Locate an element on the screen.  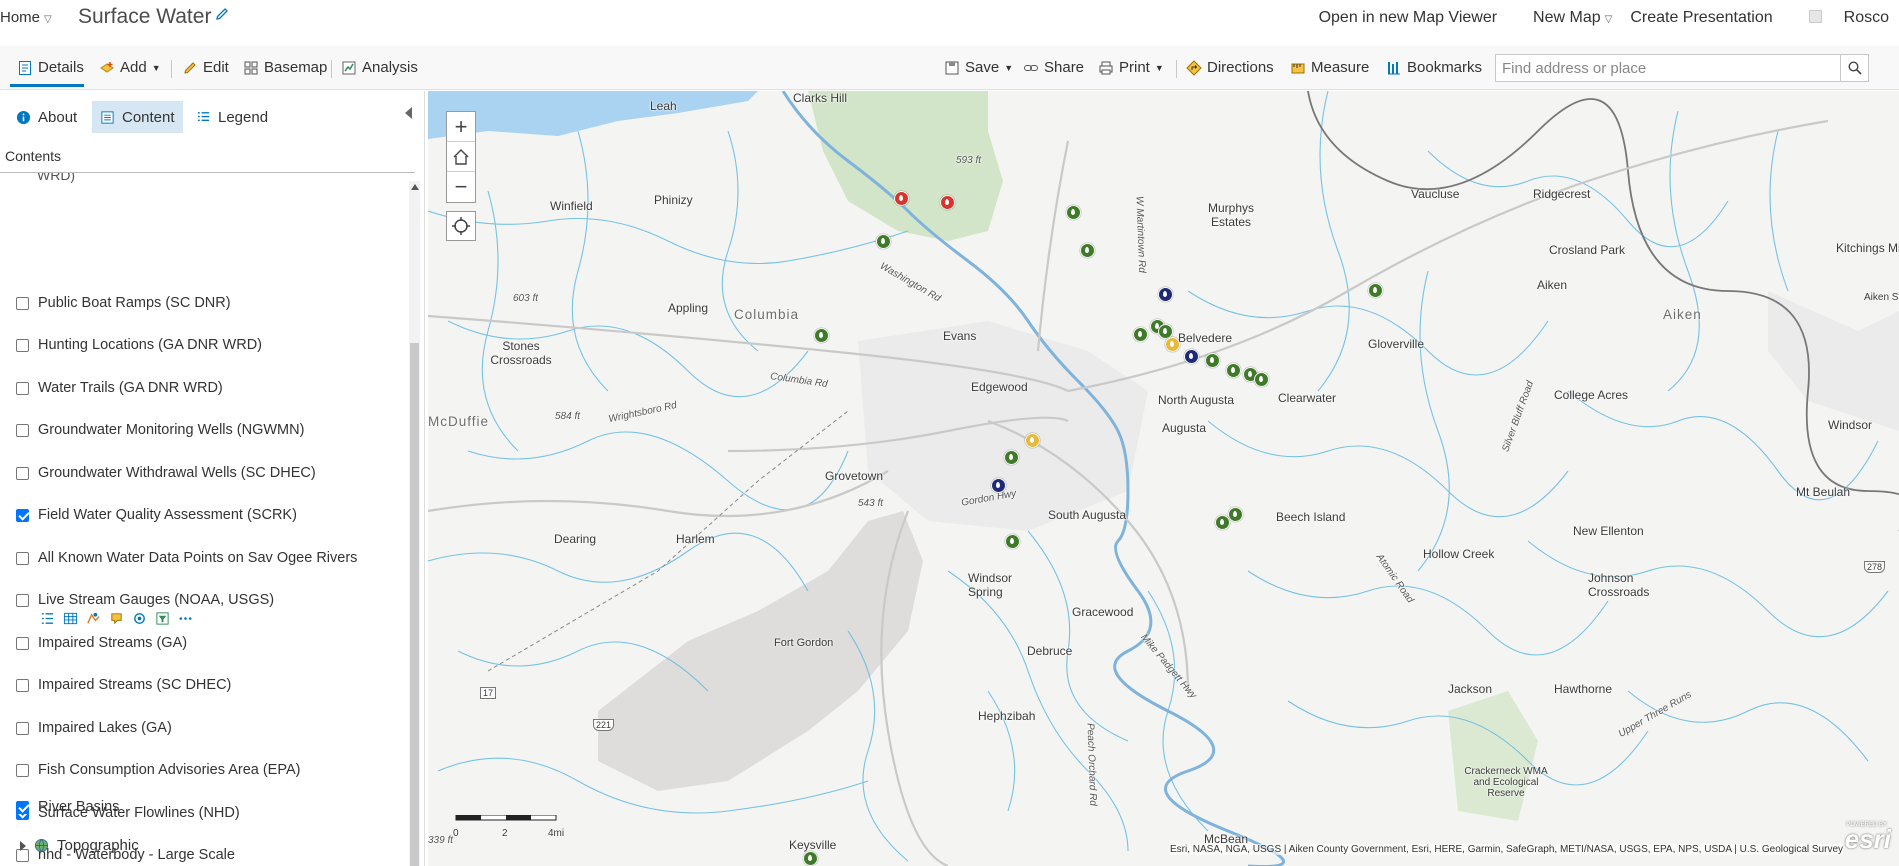
place-label: Edgewood is located at coordinates (999, 387).